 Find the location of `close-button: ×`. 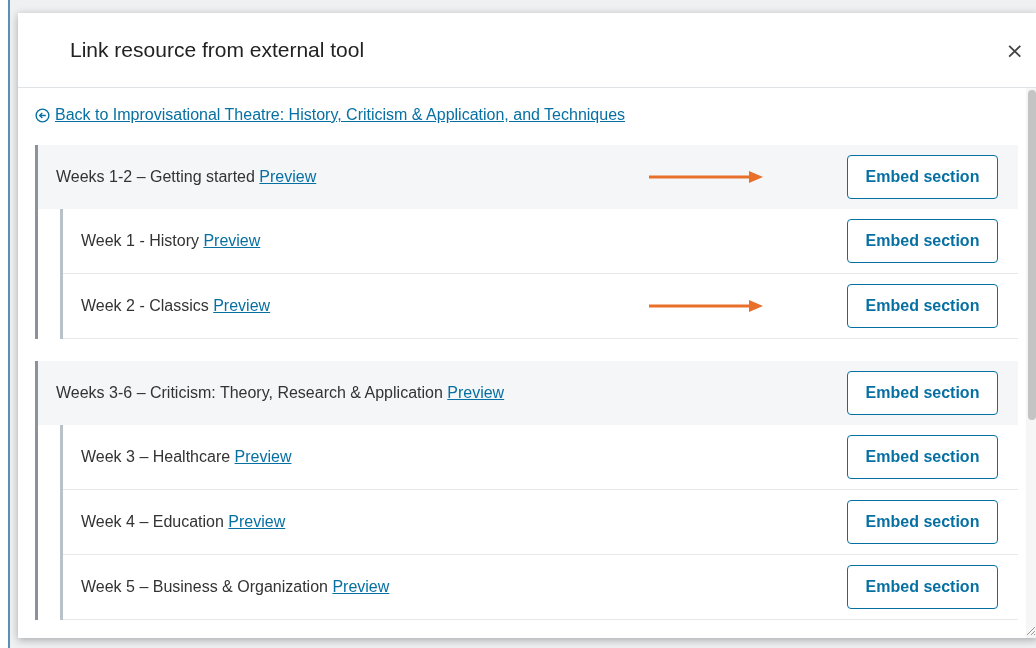

close-button: × is located at coordinates (1014, 50).